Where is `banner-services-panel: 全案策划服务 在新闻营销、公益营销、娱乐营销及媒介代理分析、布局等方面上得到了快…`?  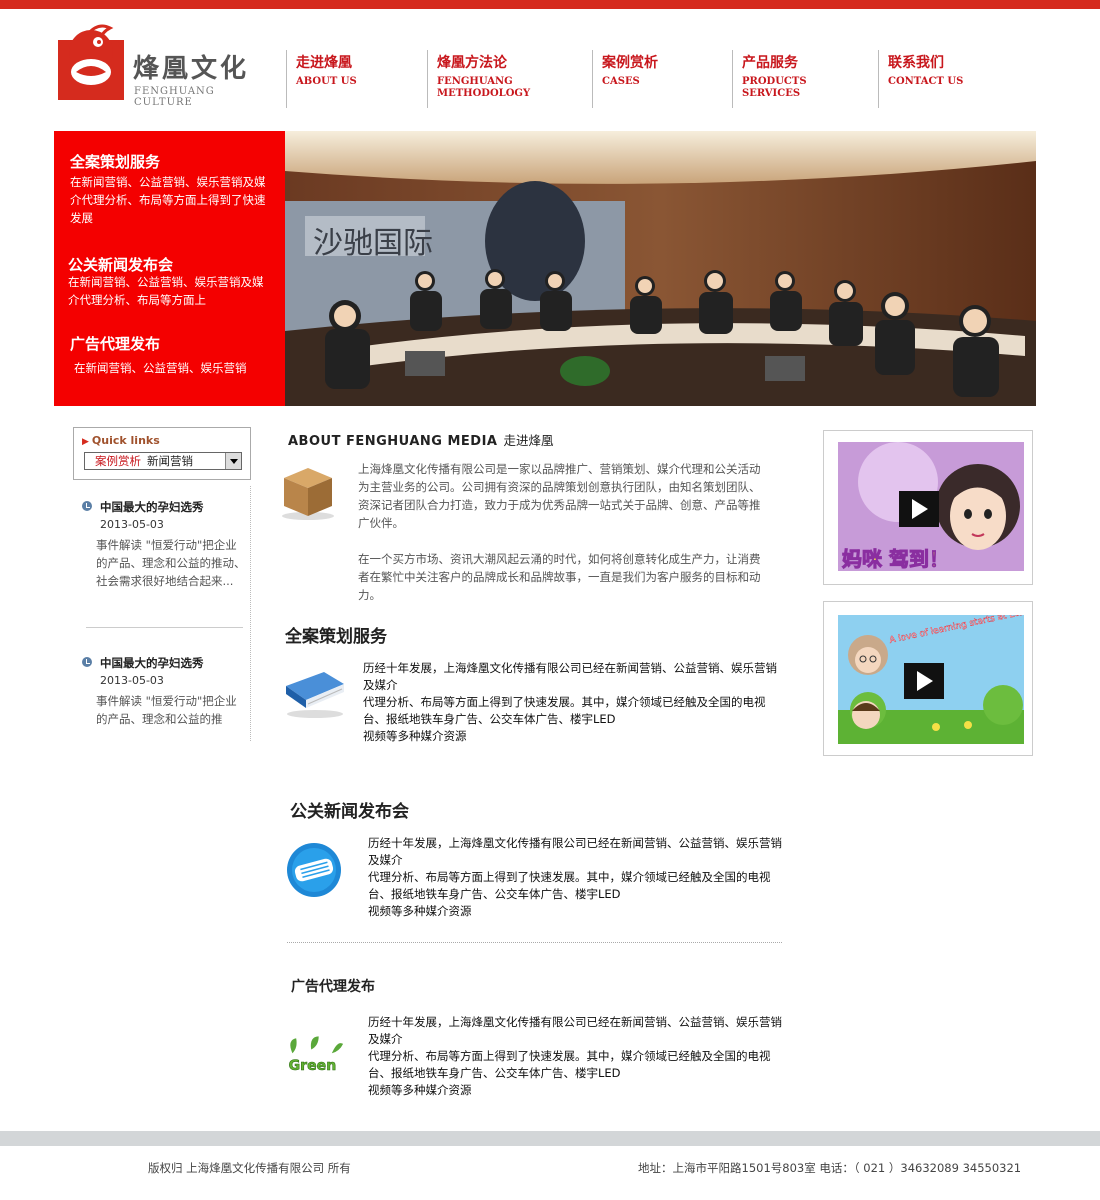 banner-services-panel: 全案策划服务 在新闻营销、公益营销、娱乐营销及媒介代理分析、布局等方面上得到了快… is located at coordinates (169, 268).